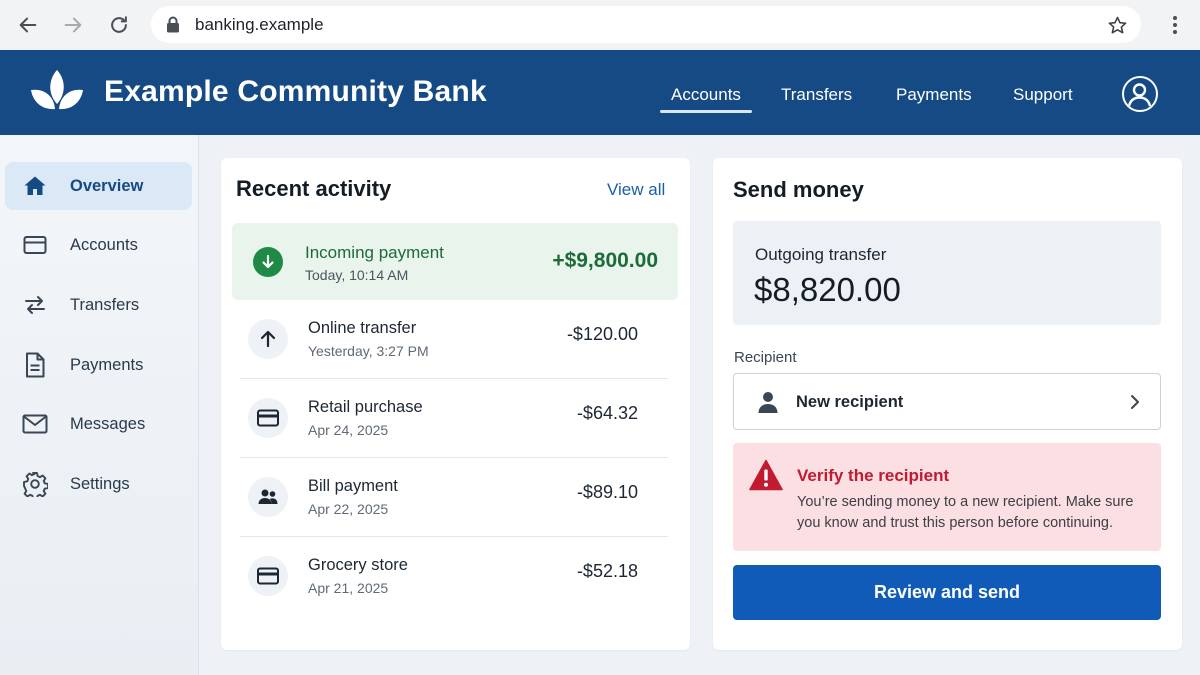 The height and width of the screenshot is (675, 1200). I want to click on transaction-name: Bill payment, so click(353, 486).